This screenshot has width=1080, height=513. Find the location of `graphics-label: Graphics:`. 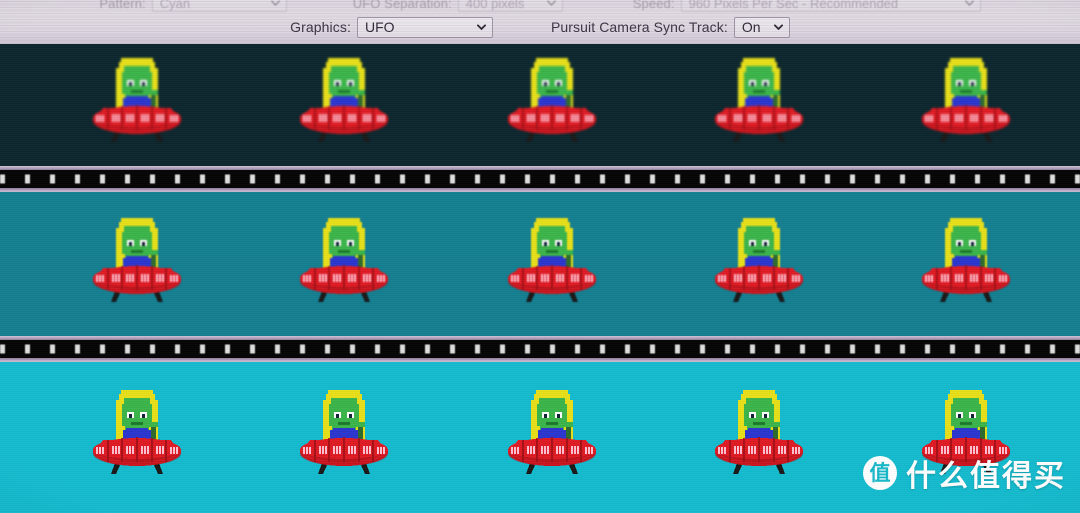

graphics-label: Graphics: is located at coordinates (320, 27).